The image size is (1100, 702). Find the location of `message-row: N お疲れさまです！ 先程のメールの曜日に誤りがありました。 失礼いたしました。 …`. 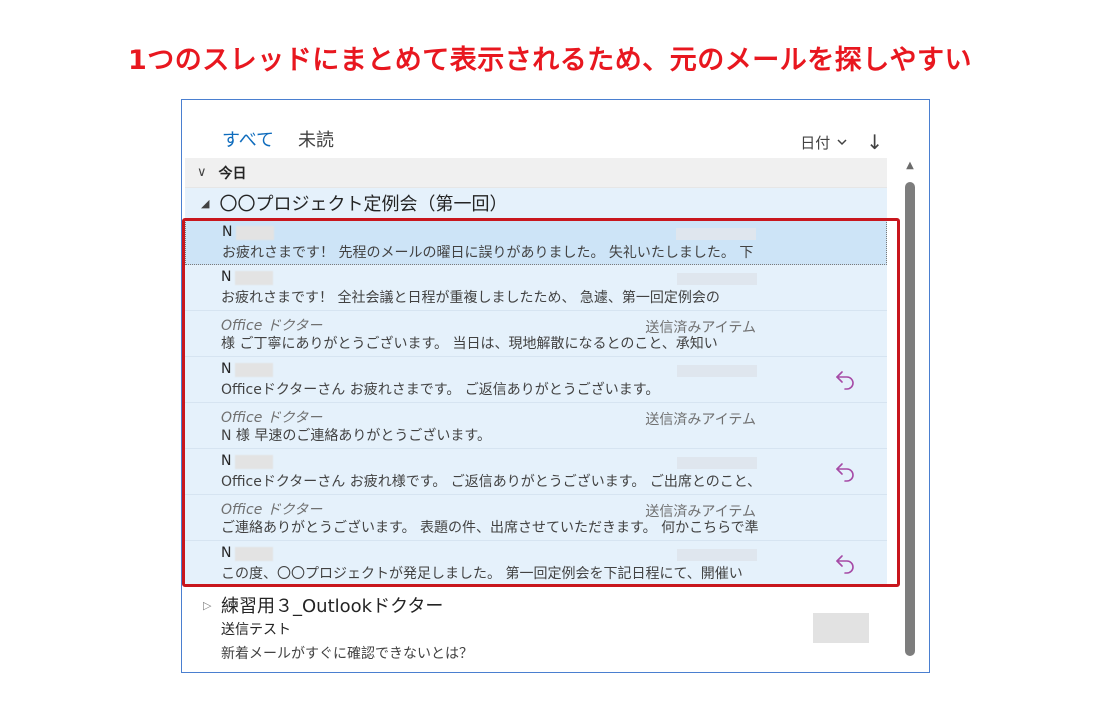

message-row: N お疲れさまです！ 先程のメールの曜日に誤りがありました。 失礼いたしました。 … is located at coordinates (536, 242).